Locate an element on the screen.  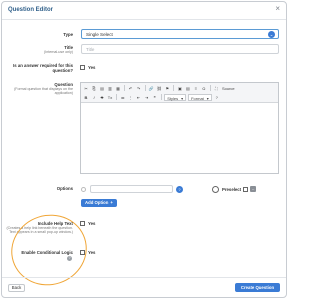
paste-text-icon: ▥ is located at coordinates (110, 88).